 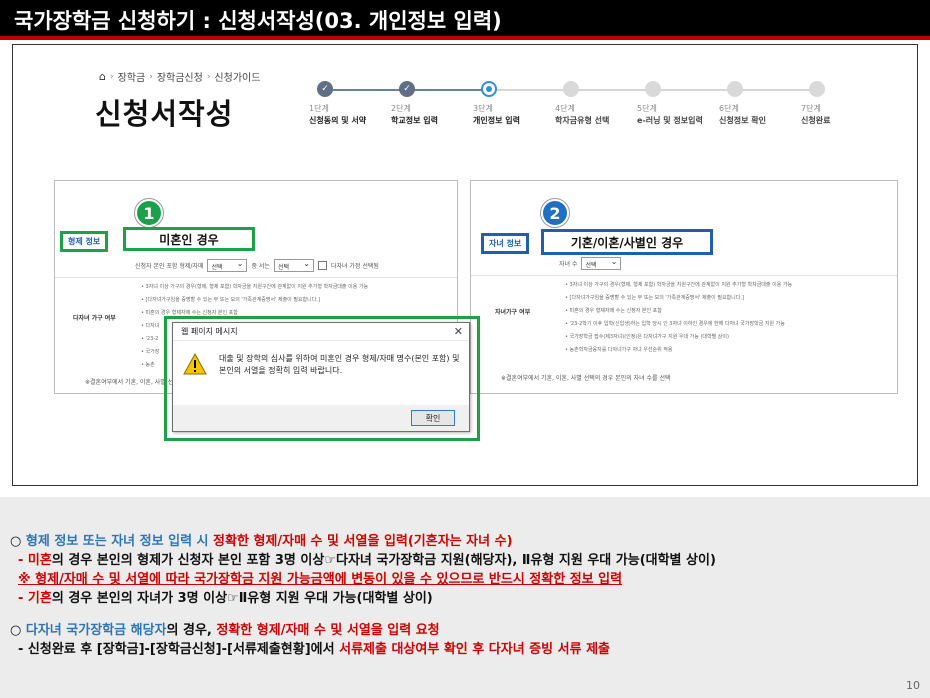 What do you see at coordinates (513, 312) in the screenshot?
I see `child-household-label: 자녀가구 여부` at bounding box center [513, 312].